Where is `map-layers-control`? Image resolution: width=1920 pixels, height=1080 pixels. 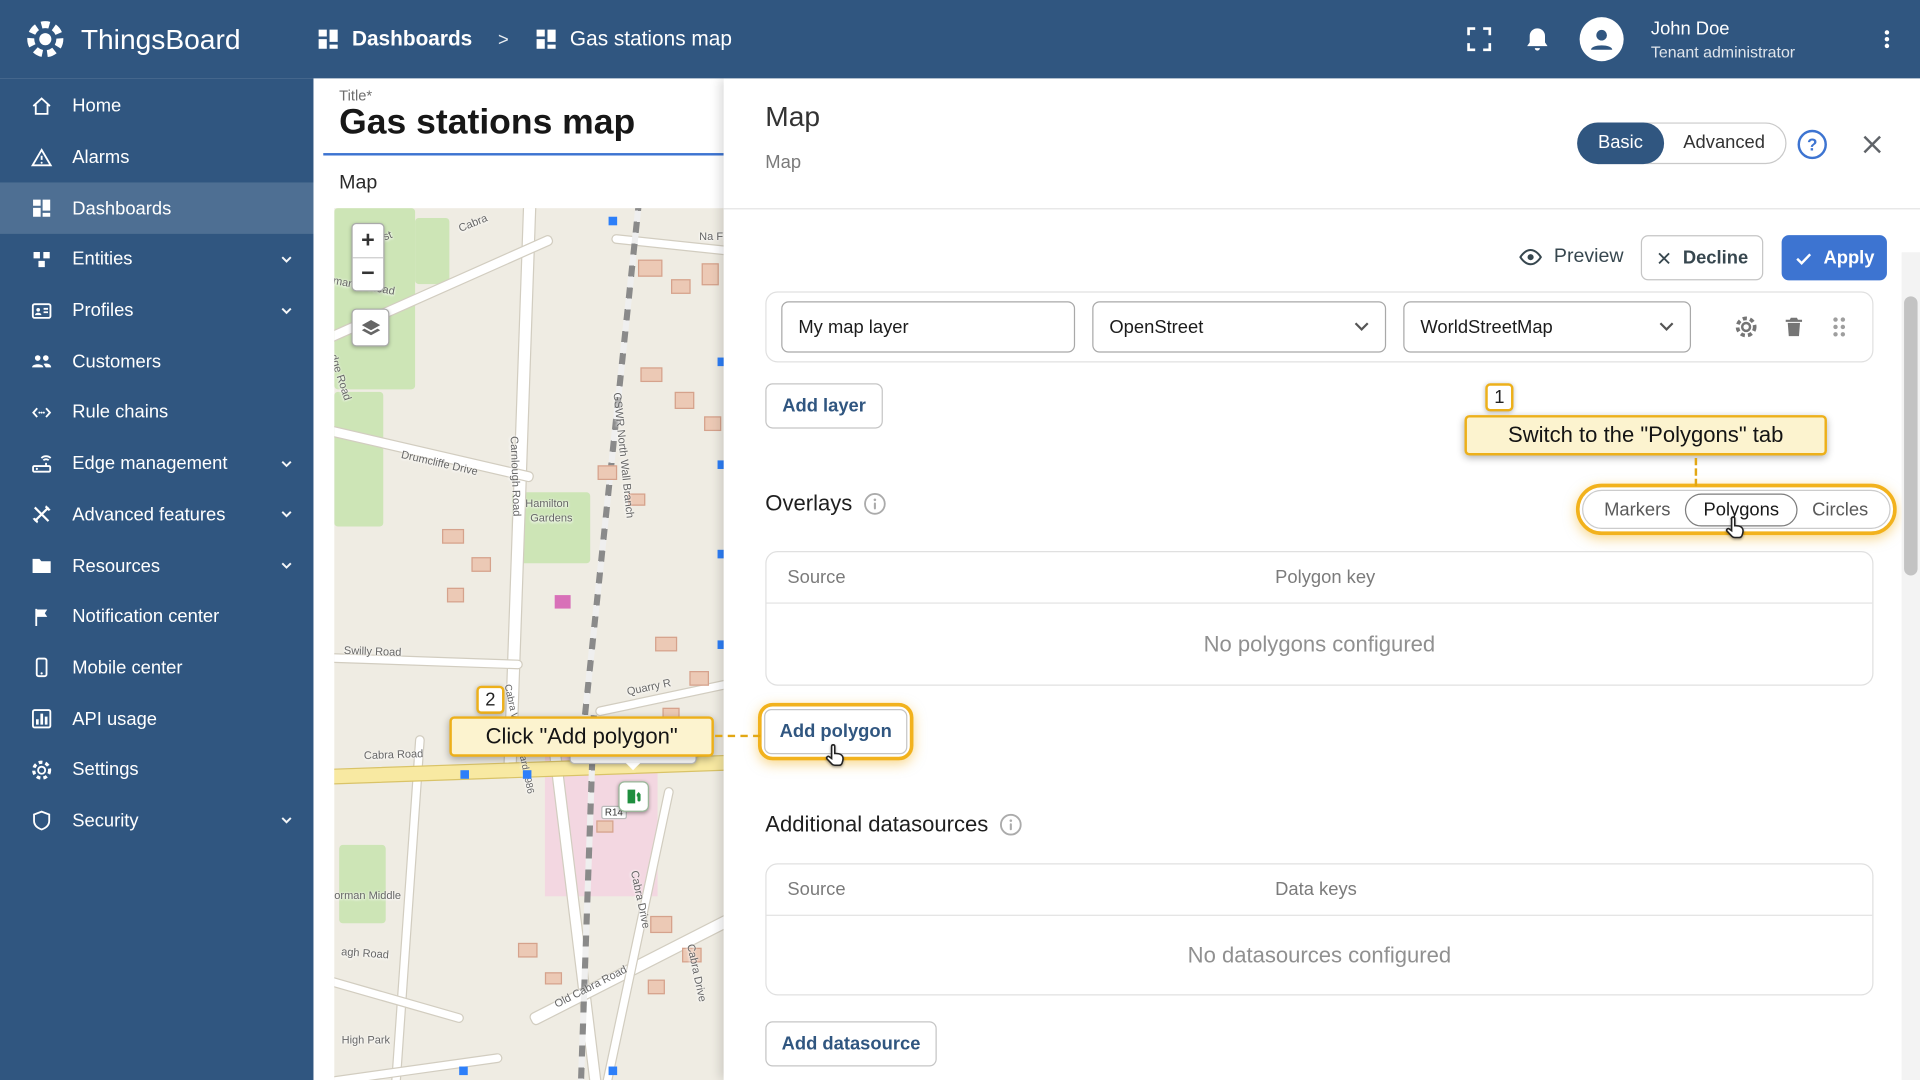
map-layers-control is located at coordinates (370, 327).